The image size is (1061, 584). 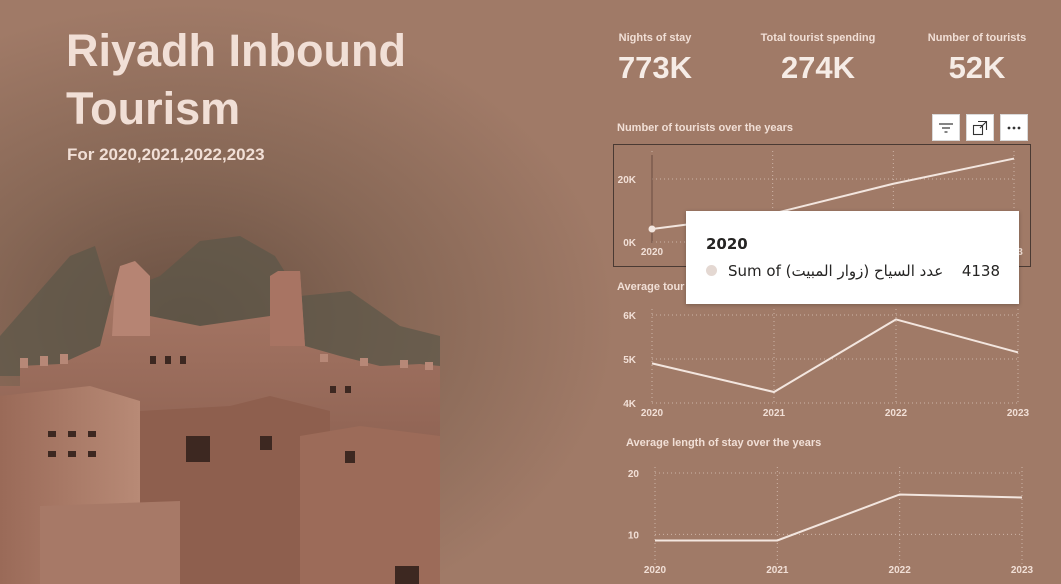 What do you see at coordinates (977, 38) in the screenshot?
I see `kpi-label: Number of tourists` at bounding box center [977, 38].